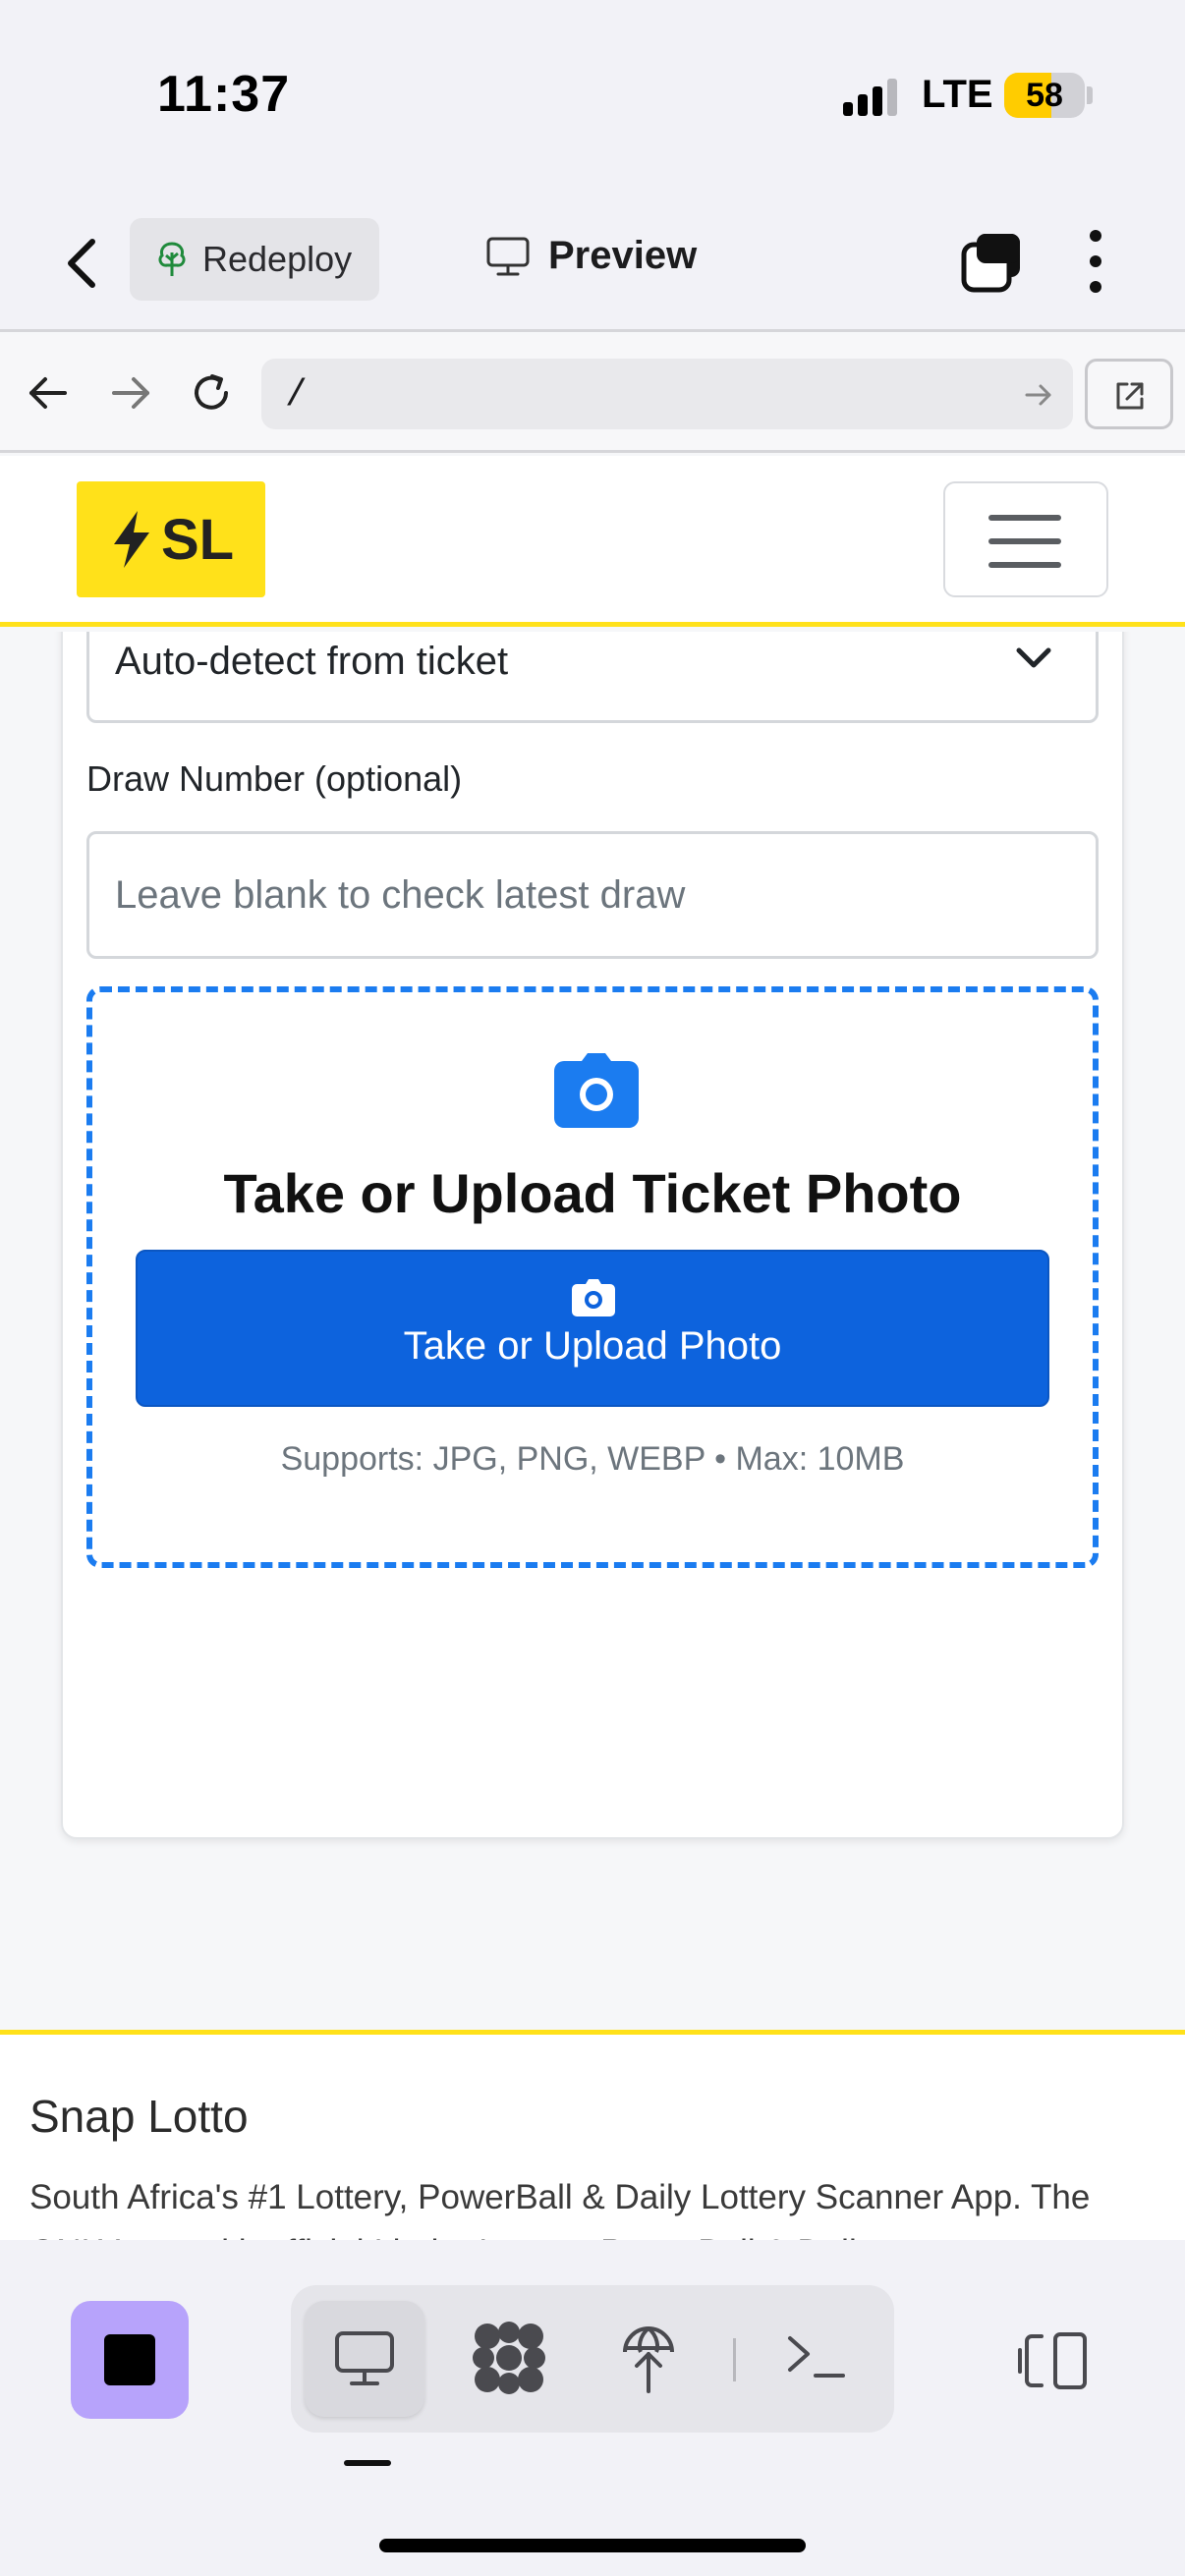 This screenshot has height=2576, width=1185. I want to click on preview-tab: Preview, so click(591, 256).